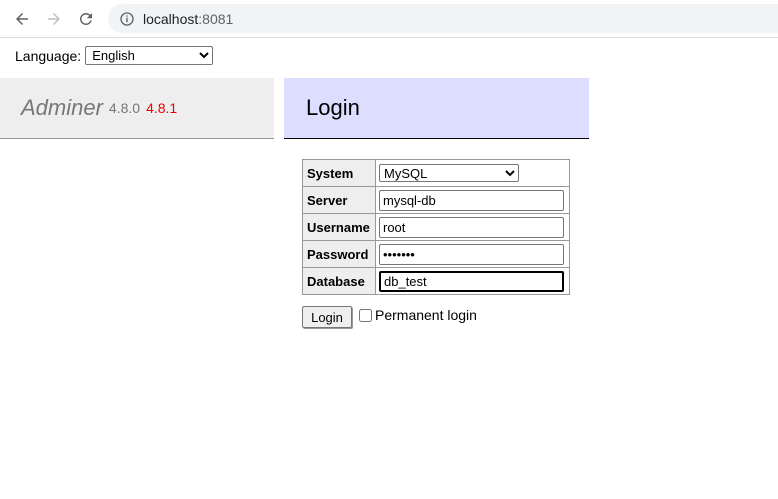 This screenshot has width=778, height=499. Describe the element at coordinates (124, 108) in the screenshot. I see `version-number: 4.8.0` at that location.